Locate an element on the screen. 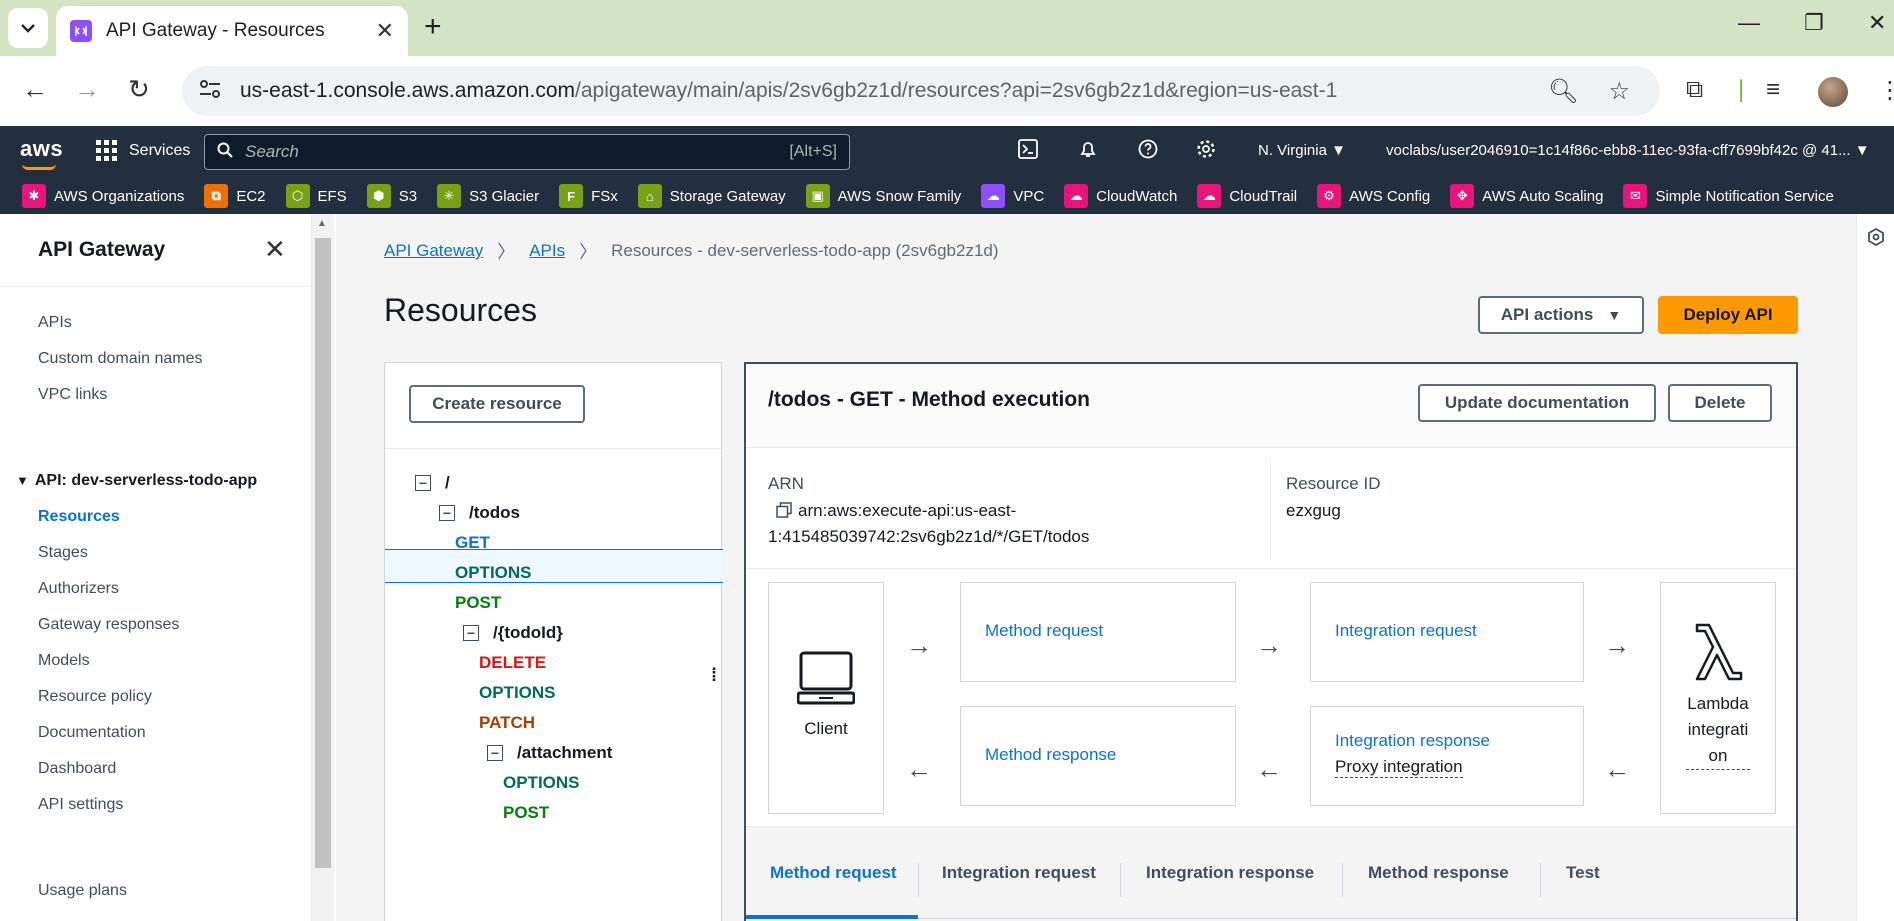 This screenshot has width=1894, height=921. sidebar-item-models: Models is located at coordinates (64, 661).